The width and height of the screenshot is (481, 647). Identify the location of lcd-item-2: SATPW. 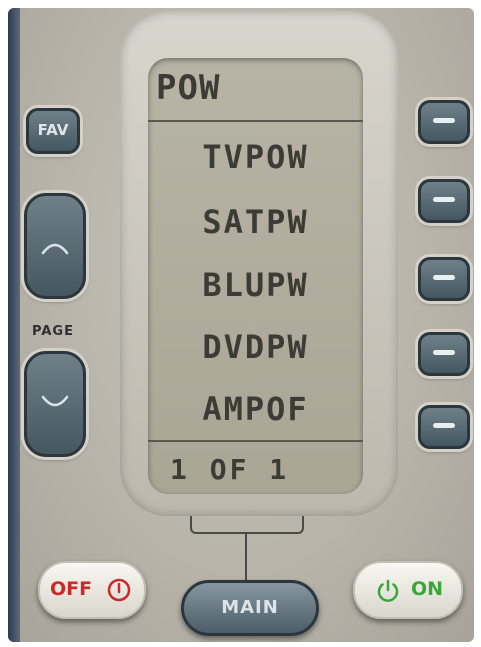
(255, 222).